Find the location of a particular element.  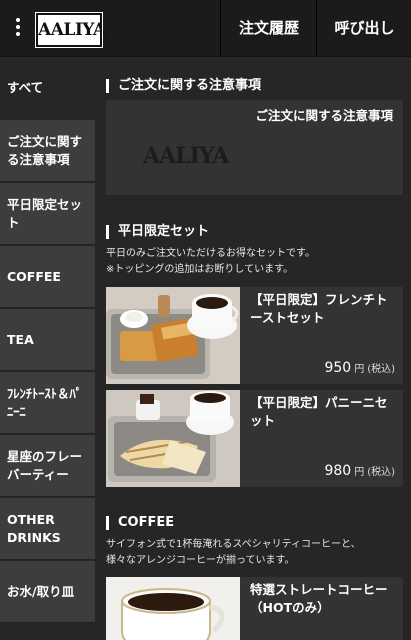

sidebar-item-notice: ご注文に関する注意事項 is located at coordinates (47, 151).